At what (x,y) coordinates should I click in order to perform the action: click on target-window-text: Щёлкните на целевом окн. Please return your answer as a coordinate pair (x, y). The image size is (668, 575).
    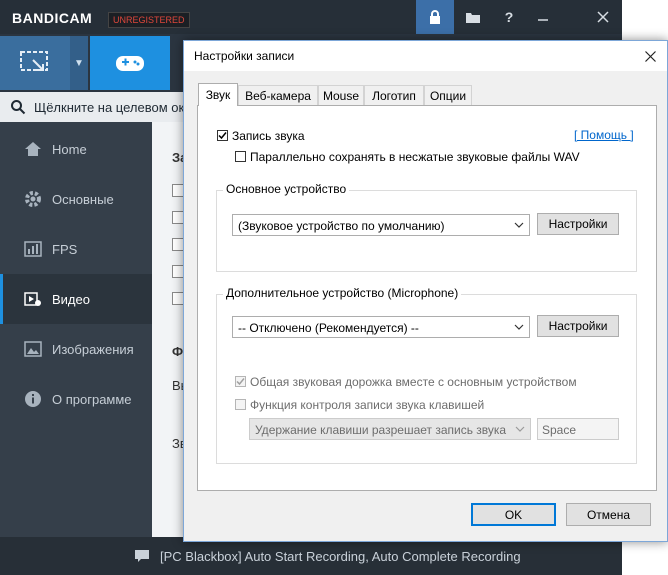
    Looking at the image, I should click on (113, 107).